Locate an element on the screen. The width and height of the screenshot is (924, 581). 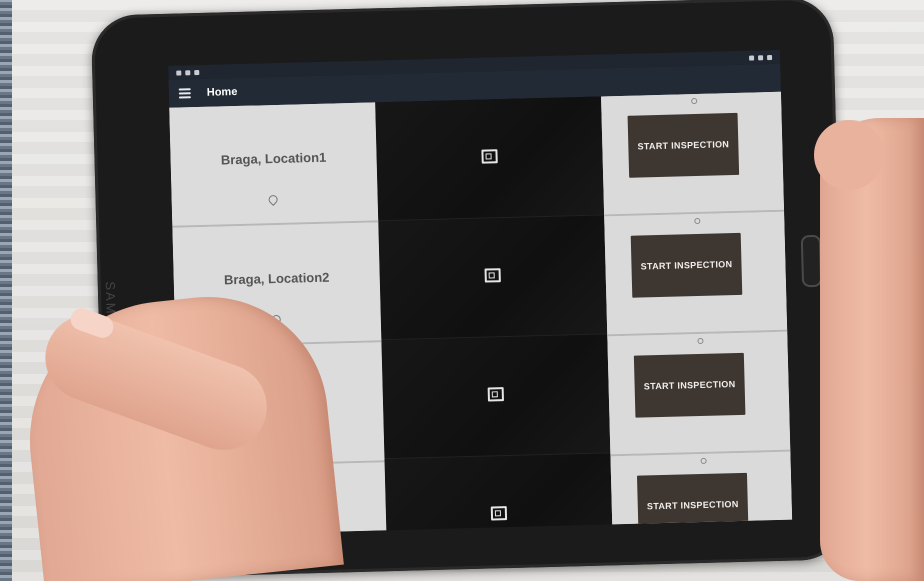
status-left-icons is located at coordinates (188, 72).